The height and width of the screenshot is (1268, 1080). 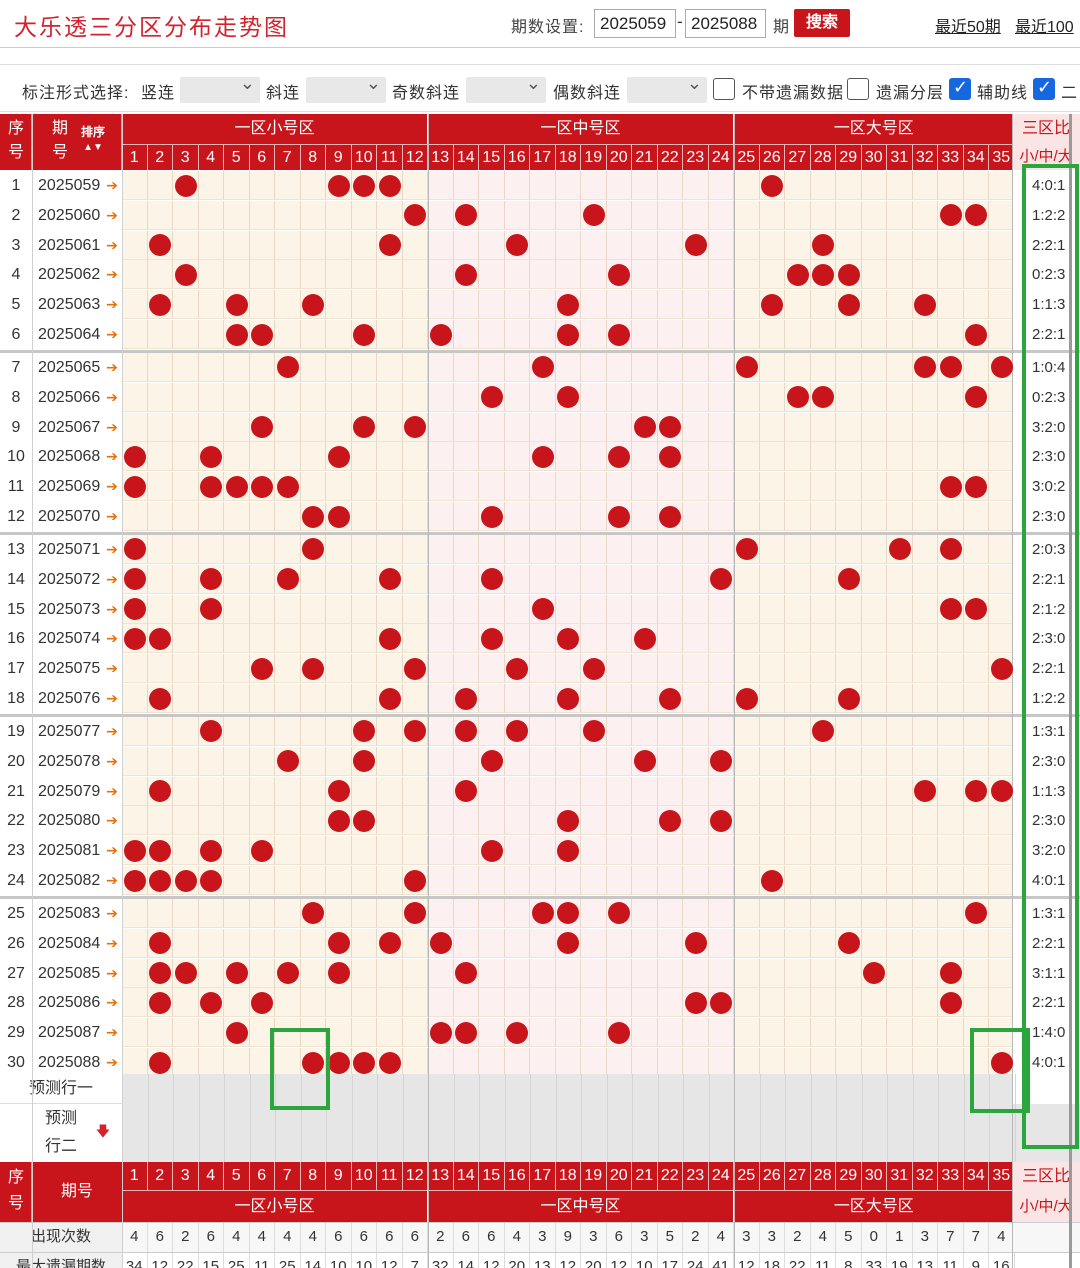 I want to click on count-cell: 4, so click(x=288, y=1237).